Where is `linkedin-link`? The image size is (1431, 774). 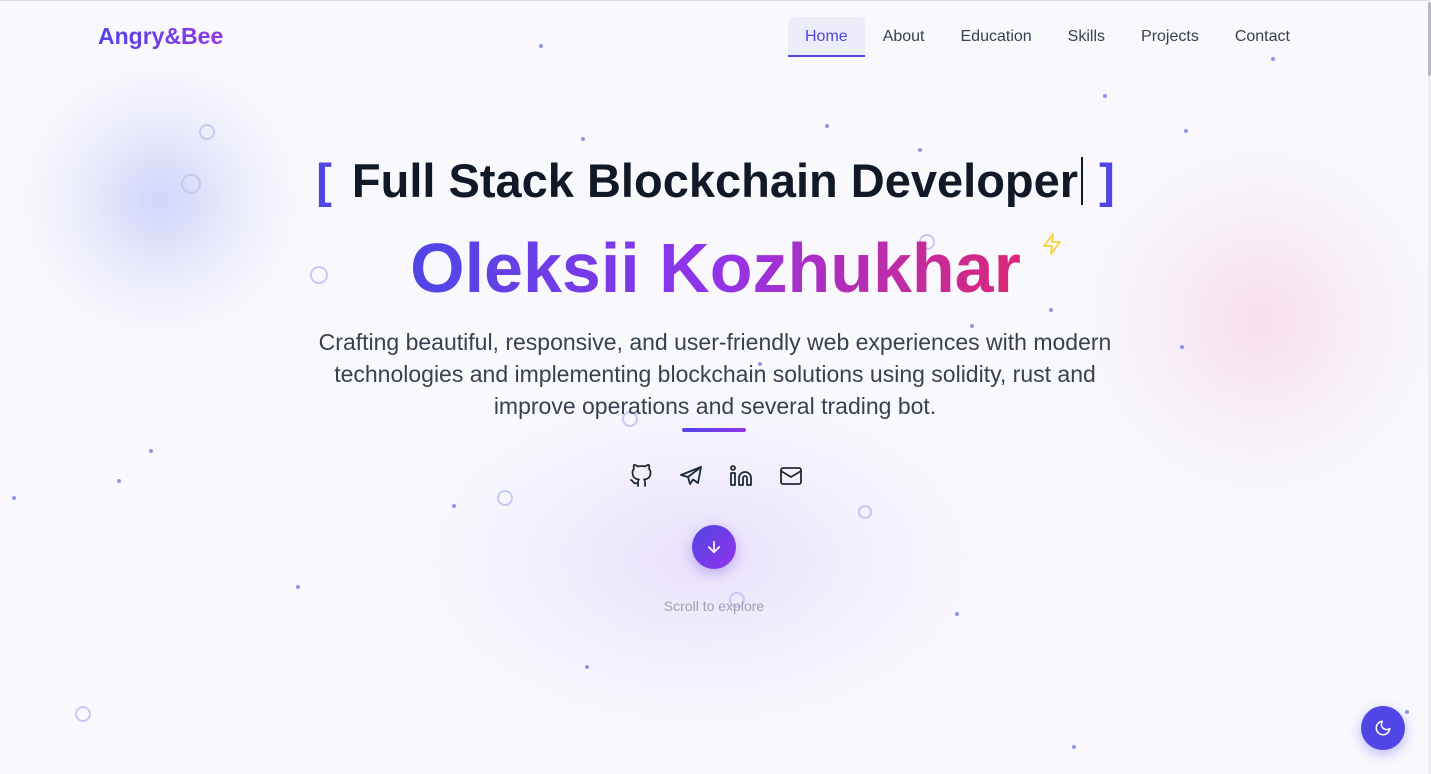
linkedin-link is located at coordinates (741, 476).